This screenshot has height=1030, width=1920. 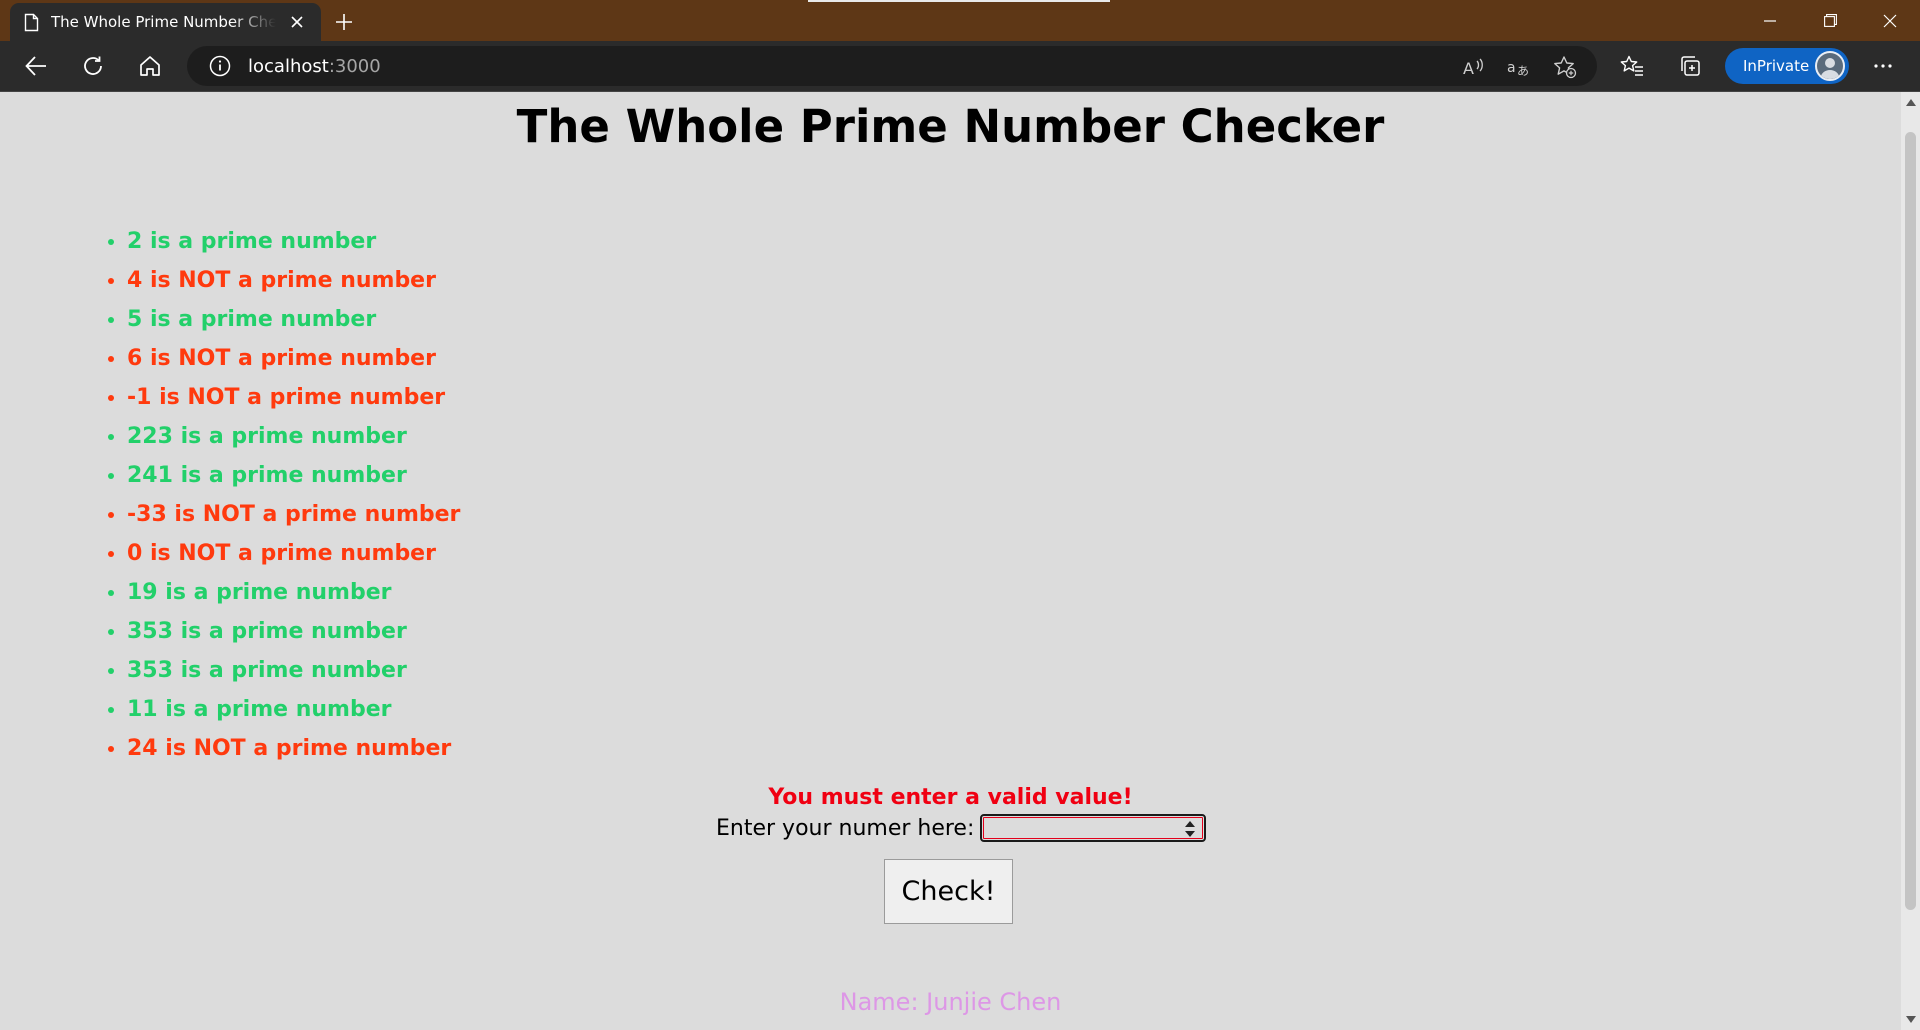 What do you see at coordinates (1910, 104) in the screenshot?
I see `scroll-up-icon` at bounding box center [1910, 104].